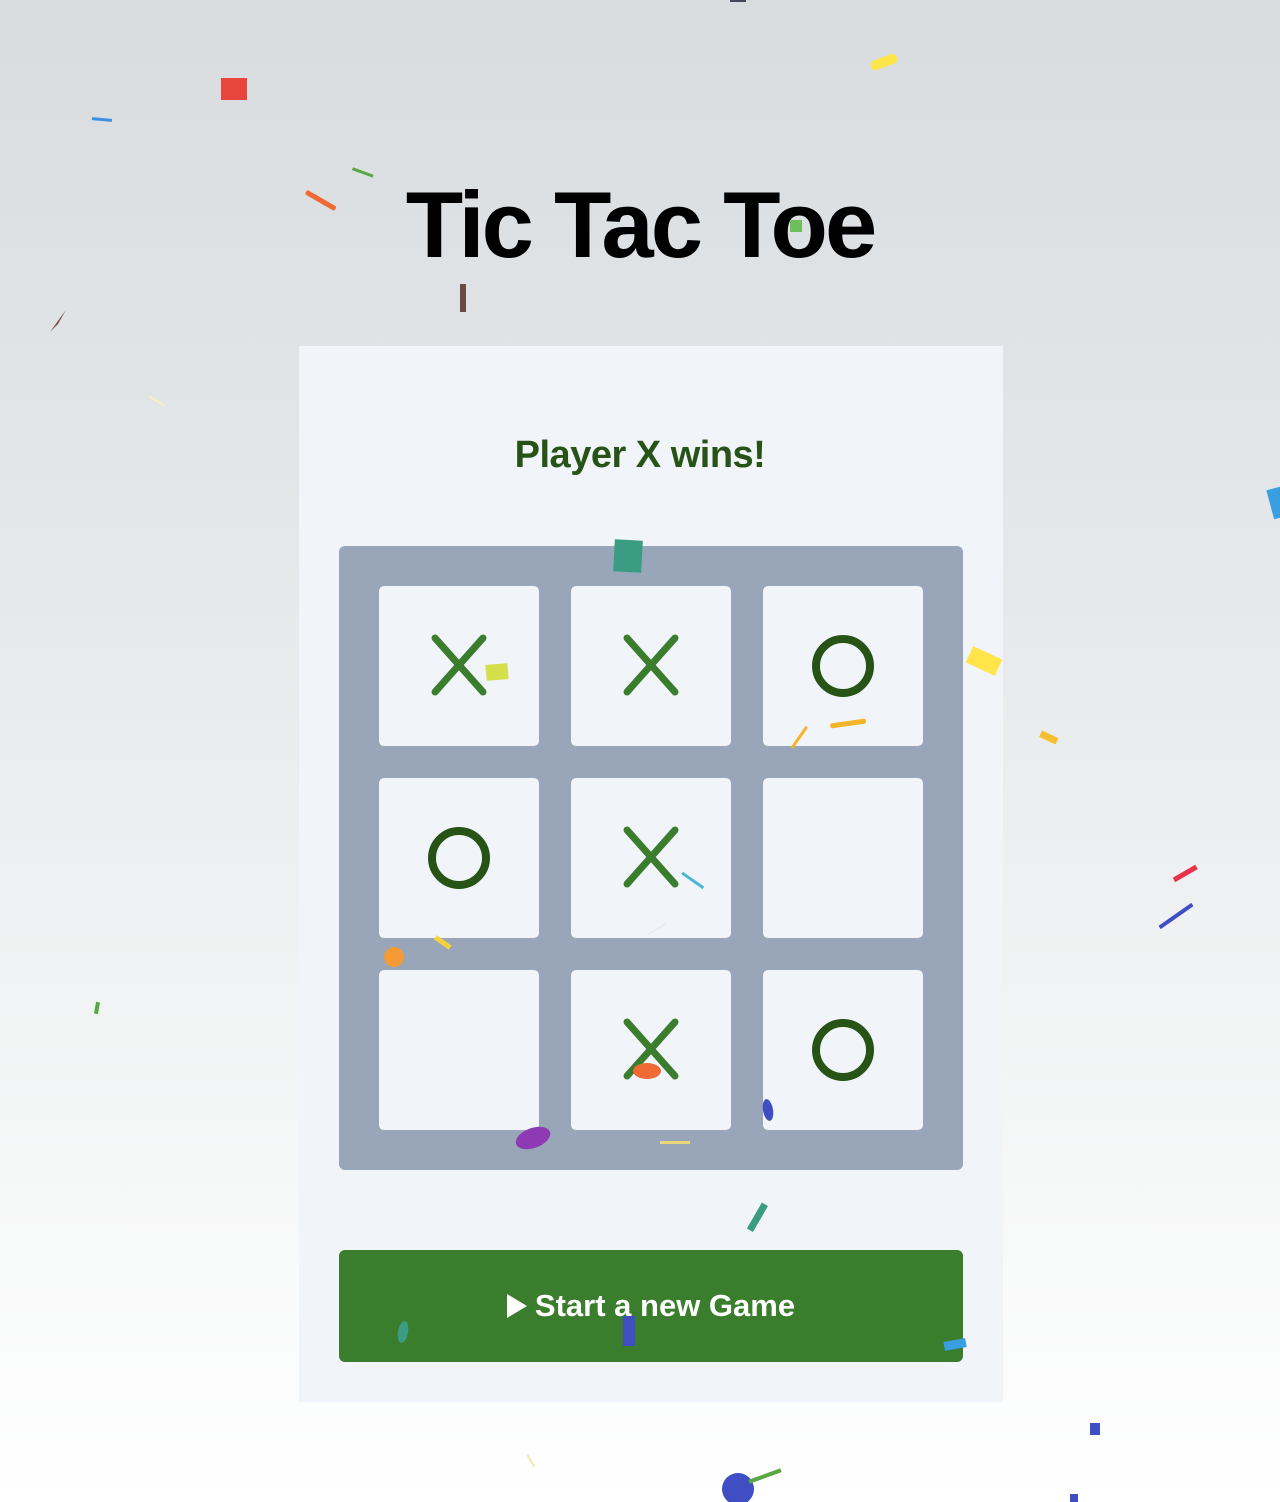  Describe the element at coordinates (516, 1306) in the screenshot. I see `play-icon` at that location.